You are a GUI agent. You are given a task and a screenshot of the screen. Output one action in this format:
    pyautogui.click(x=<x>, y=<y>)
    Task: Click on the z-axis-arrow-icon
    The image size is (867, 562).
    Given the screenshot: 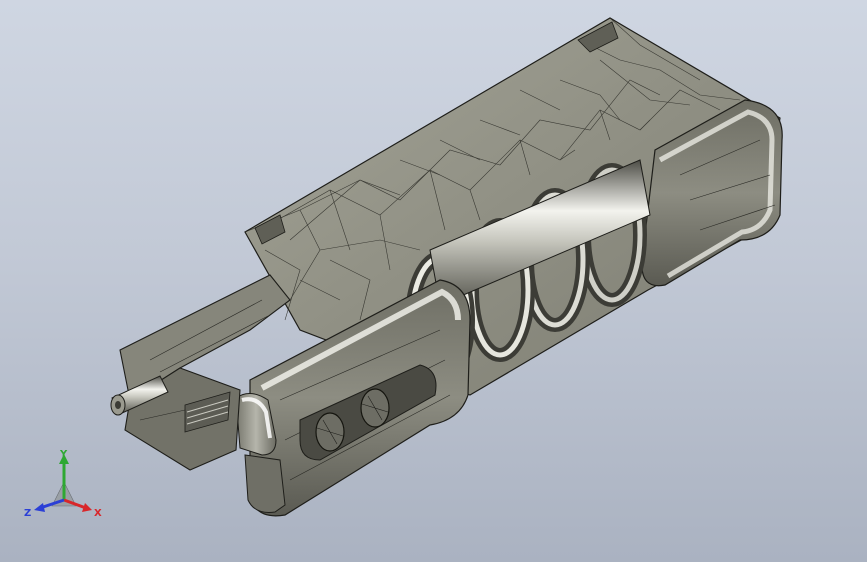 What is the action you would take?
    pyautogui.click(x=39, y=507)
    